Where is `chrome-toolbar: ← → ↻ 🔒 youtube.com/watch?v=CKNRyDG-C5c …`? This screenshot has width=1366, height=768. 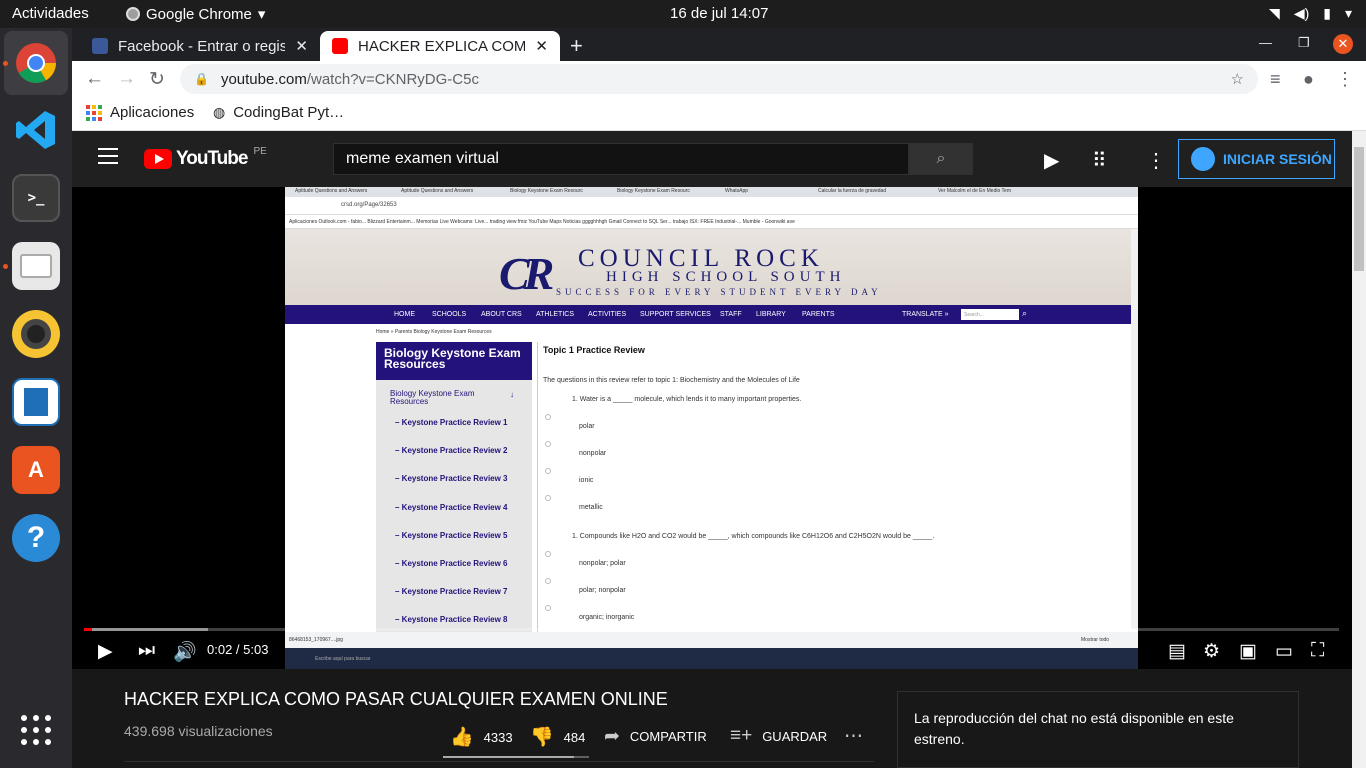
chrome-toolbar: ← → ↻ 🔒 youtube.com/watch?v=CKNRyDG-C5c … is located at coordinates (719, 79).